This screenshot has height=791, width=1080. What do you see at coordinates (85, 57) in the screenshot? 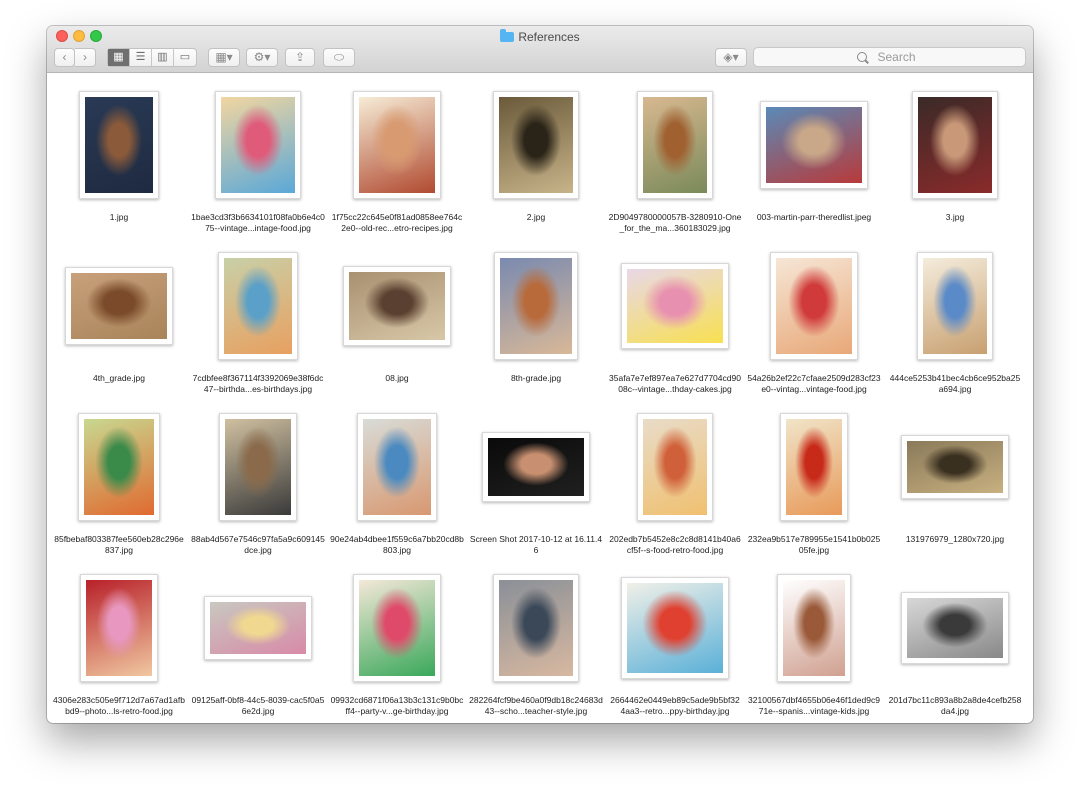
I see `forward-button: ›` at bounding box center [85, 57].